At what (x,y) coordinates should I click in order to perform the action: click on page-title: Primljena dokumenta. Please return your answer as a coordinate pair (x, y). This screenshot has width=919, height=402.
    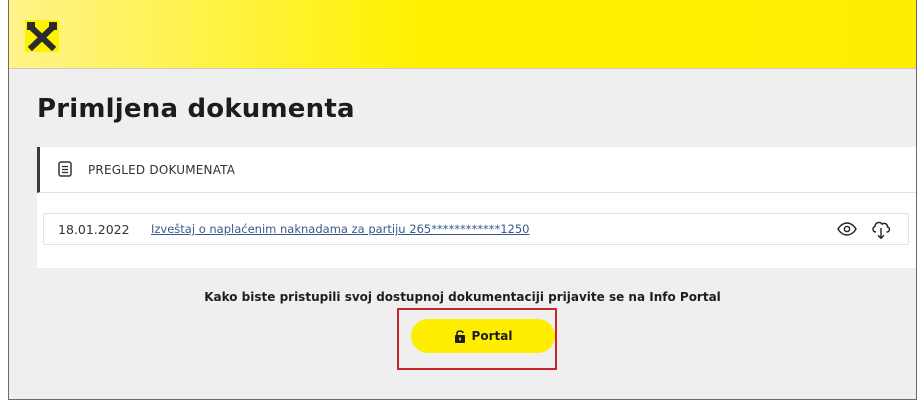
    Looking at the image, I should click on (196, 109).